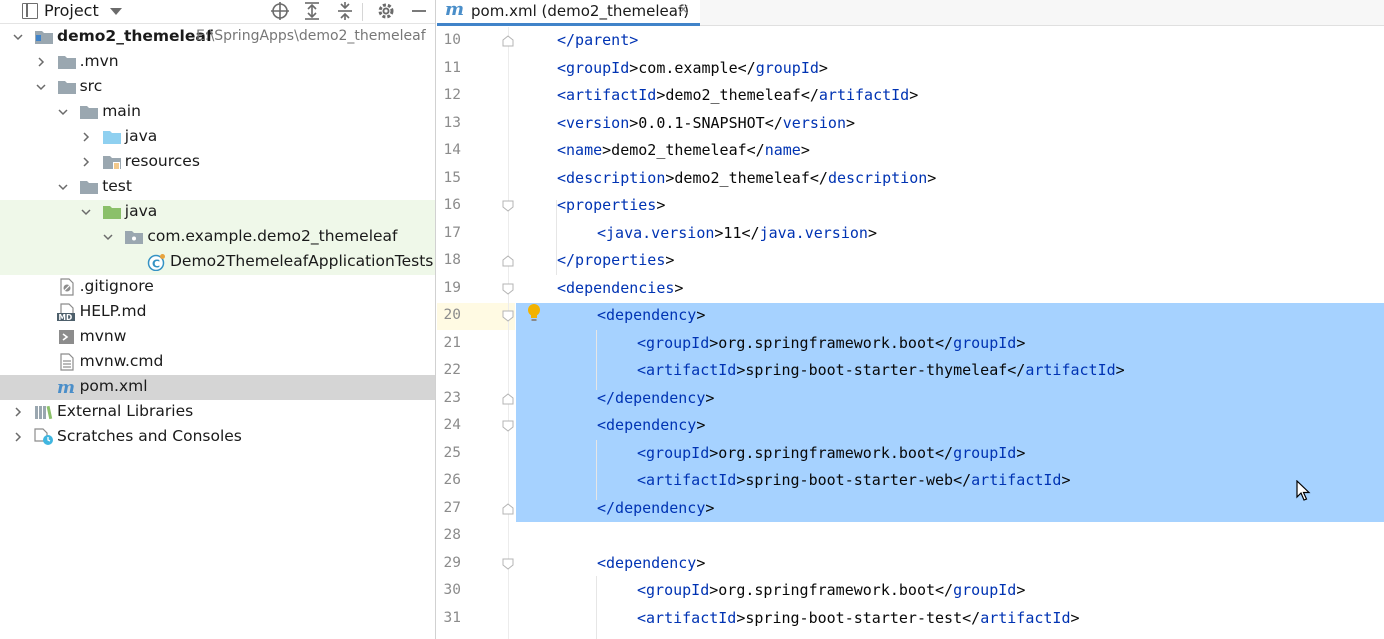 This screenshot has width=1384, height=639. I want to click on tree-item-test: test, so click(217, 187).